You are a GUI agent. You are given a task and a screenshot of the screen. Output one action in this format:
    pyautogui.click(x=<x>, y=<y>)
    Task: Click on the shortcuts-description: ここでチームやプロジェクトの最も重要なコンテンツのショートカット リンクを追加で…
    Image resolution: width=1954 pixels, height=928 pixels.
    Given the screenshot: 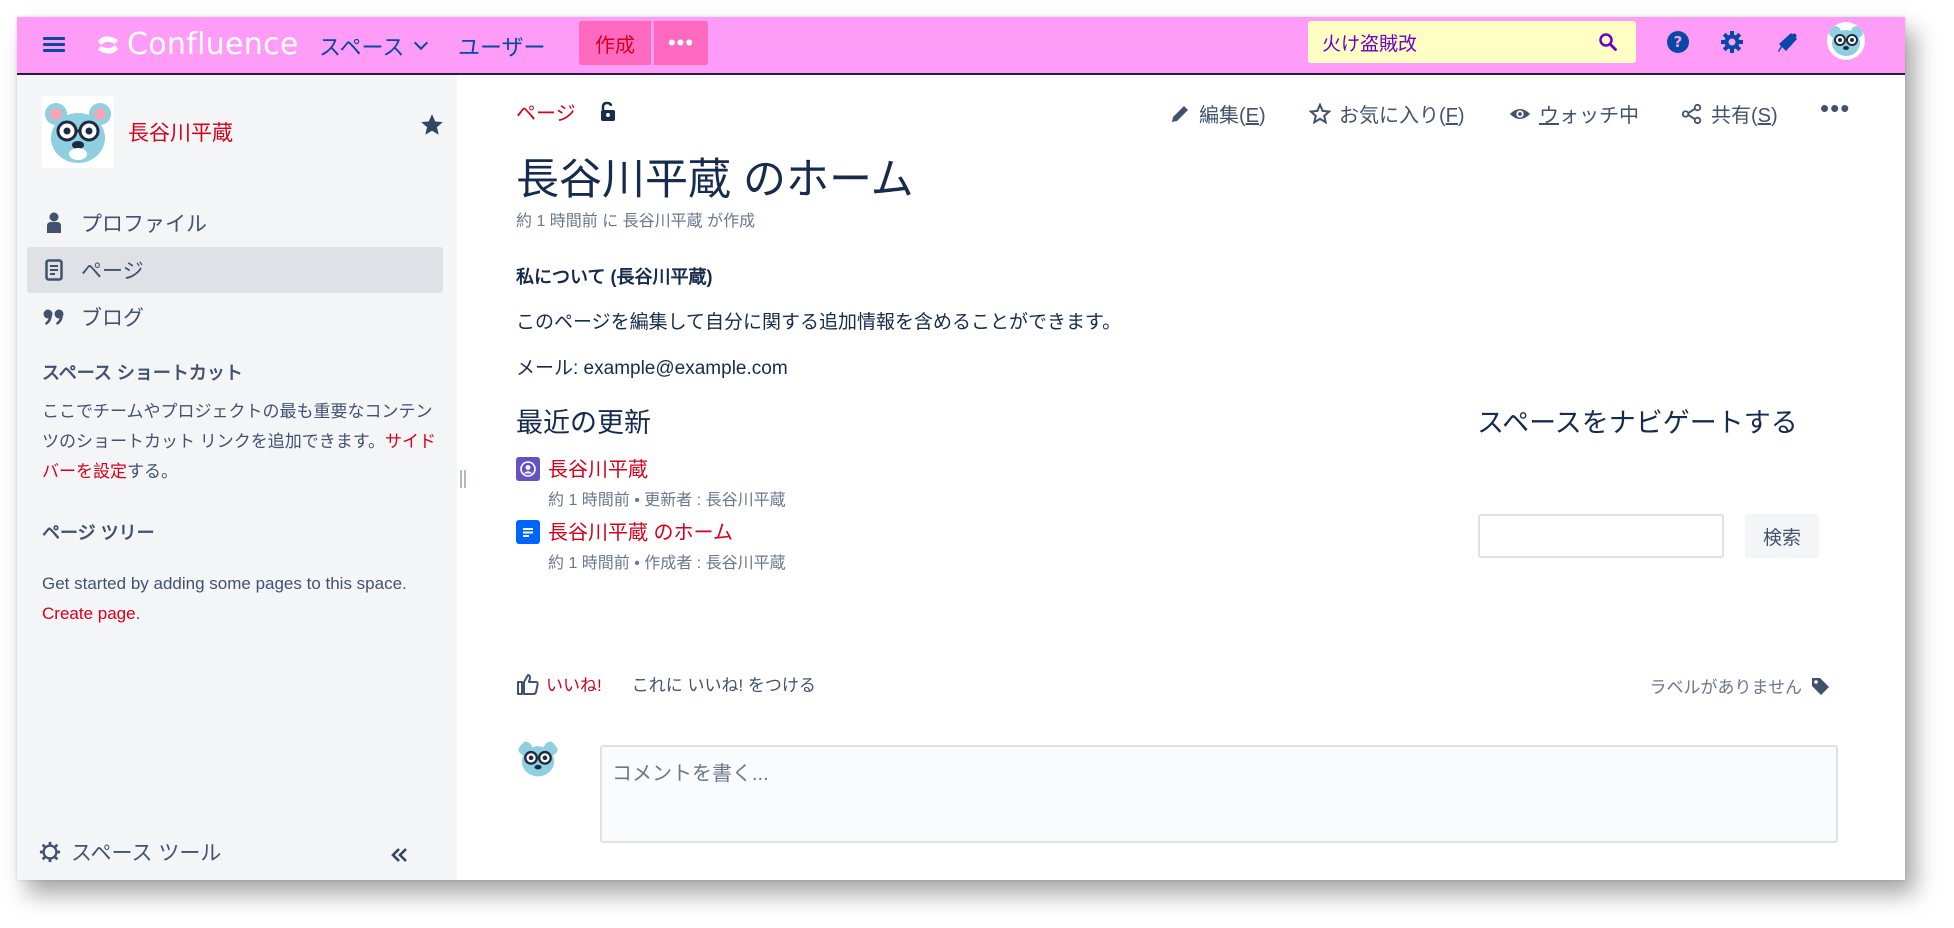 What is the action you would take?
    pyautogui.click(x=239, y=442)
    